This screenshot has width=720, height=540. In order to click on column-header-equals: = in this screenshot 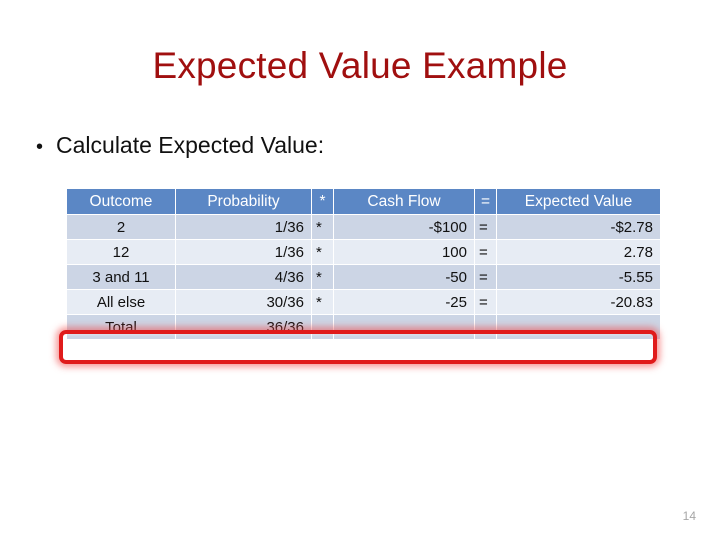, I will do `click(485, 201)`.